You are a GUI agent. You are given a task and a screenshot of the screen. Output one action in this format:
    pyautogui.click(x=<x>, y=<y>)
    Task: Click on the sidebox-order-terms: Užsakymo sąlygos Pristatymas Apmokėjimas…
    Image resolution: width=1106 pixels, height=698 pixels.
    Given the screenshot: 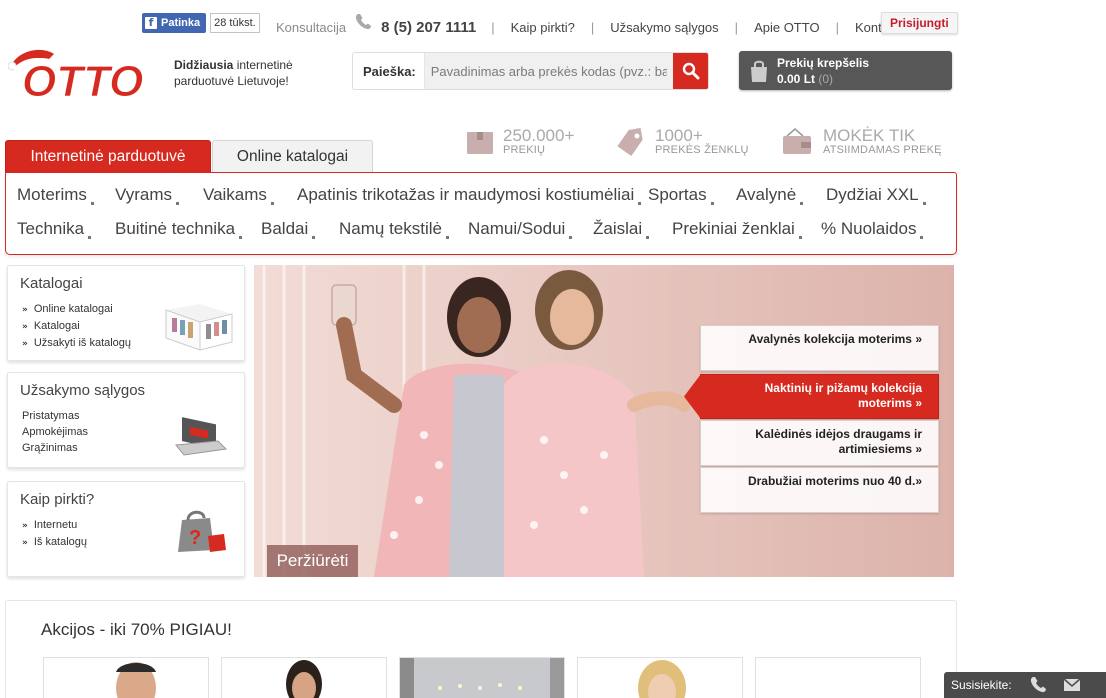 What is the action you would take?
    pyautogui.click(x=126, y=420)
    